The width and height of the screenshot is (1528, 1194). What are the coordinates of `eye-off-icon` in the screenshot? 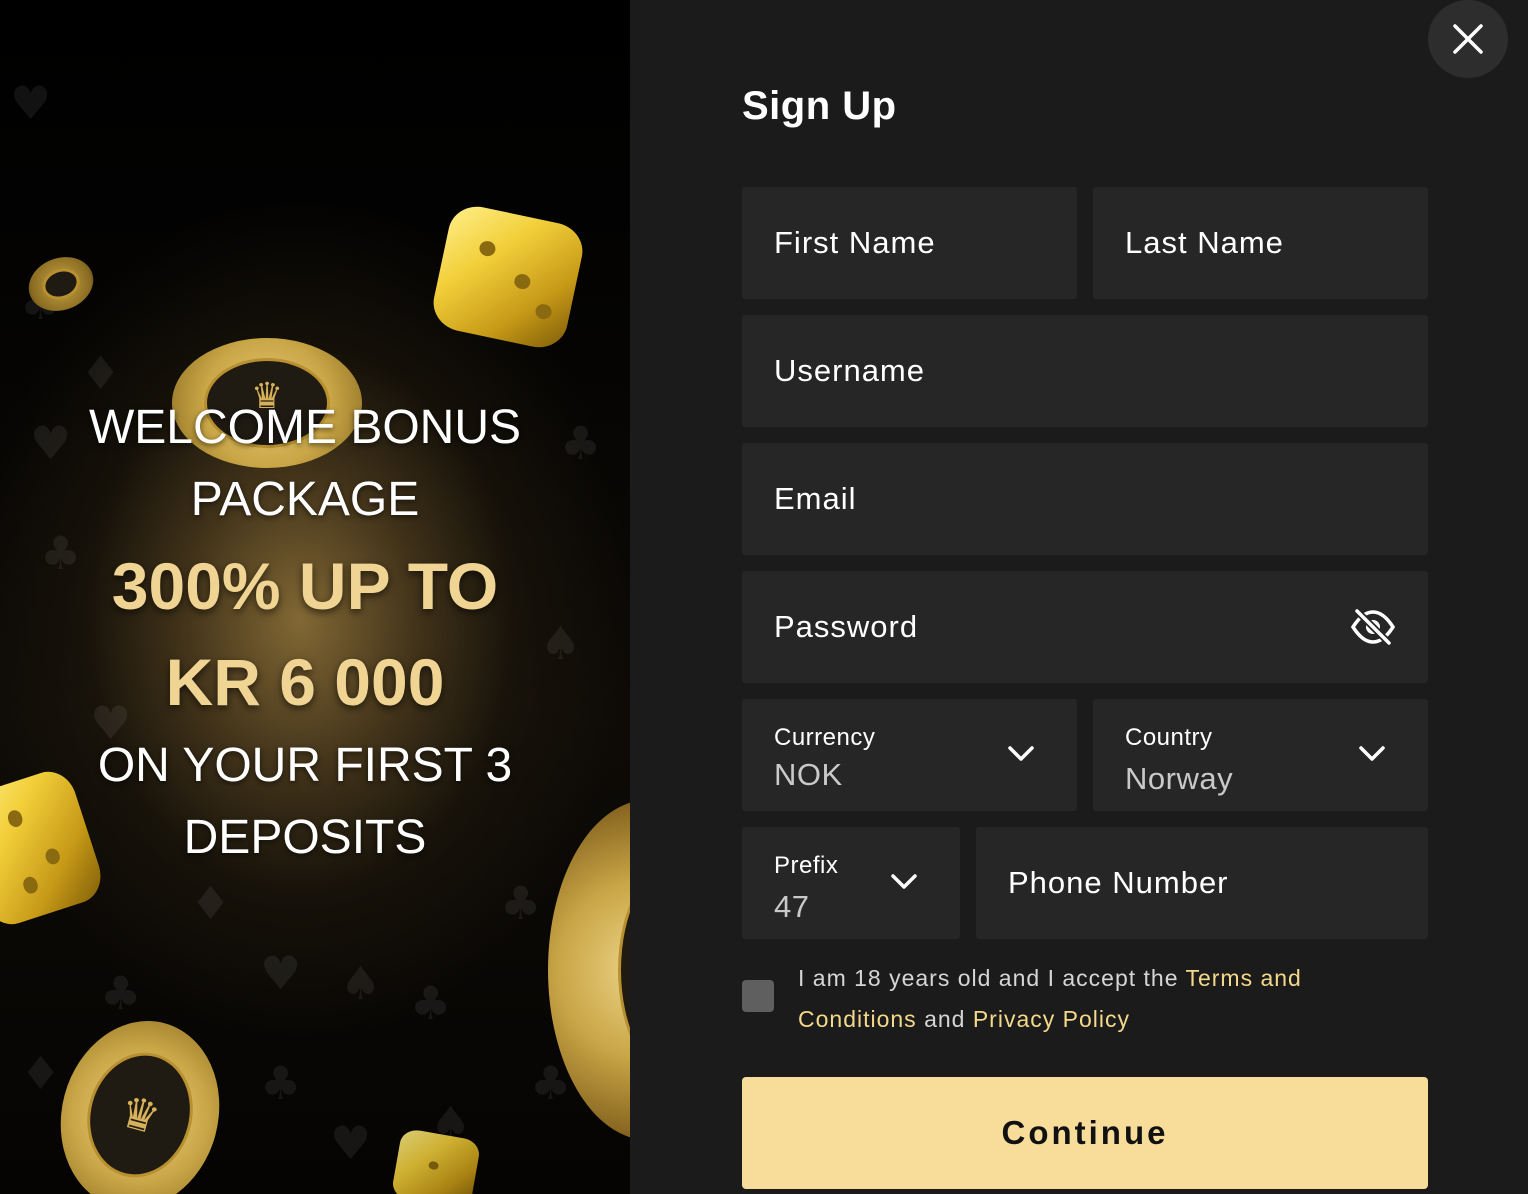 It's located at (1373, 627).